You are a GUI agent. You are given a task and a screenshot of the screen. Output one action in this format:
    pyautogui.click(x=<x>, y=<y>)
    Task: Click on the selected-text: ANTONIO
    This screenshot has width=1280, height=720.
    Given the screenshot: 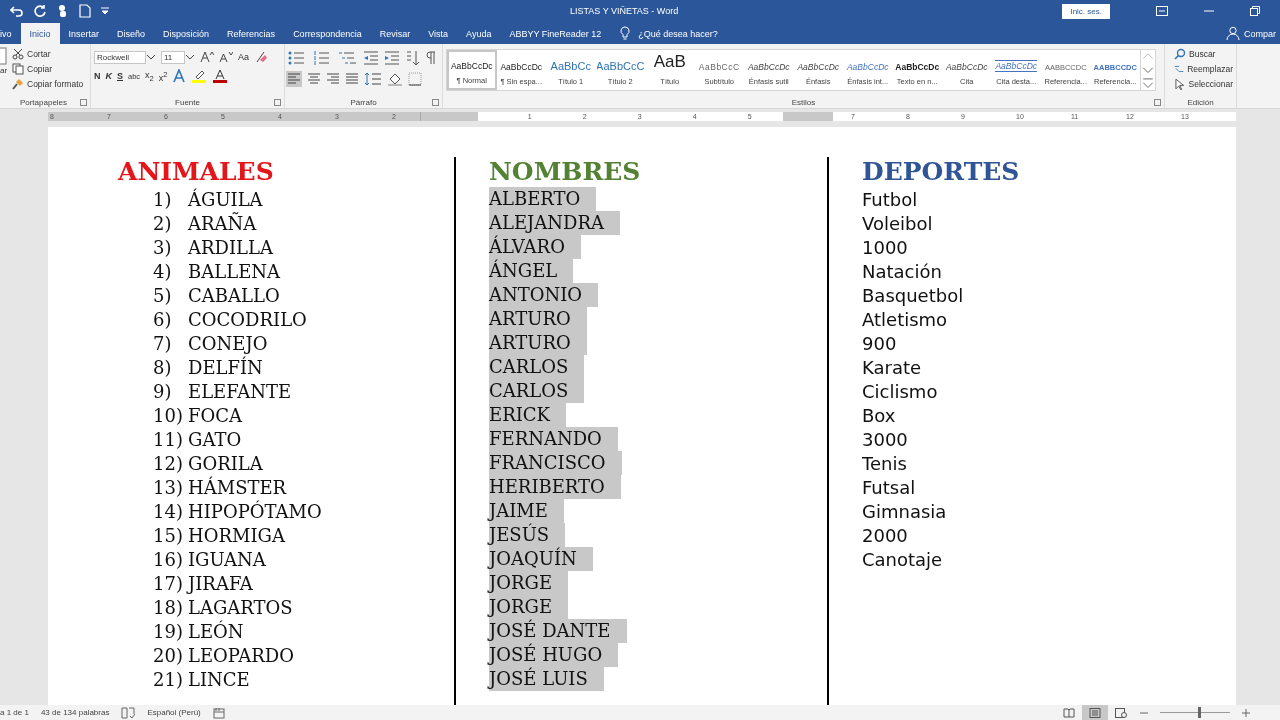 What is the action you would take?
    pyautogui.click(x=544, y=295)
    